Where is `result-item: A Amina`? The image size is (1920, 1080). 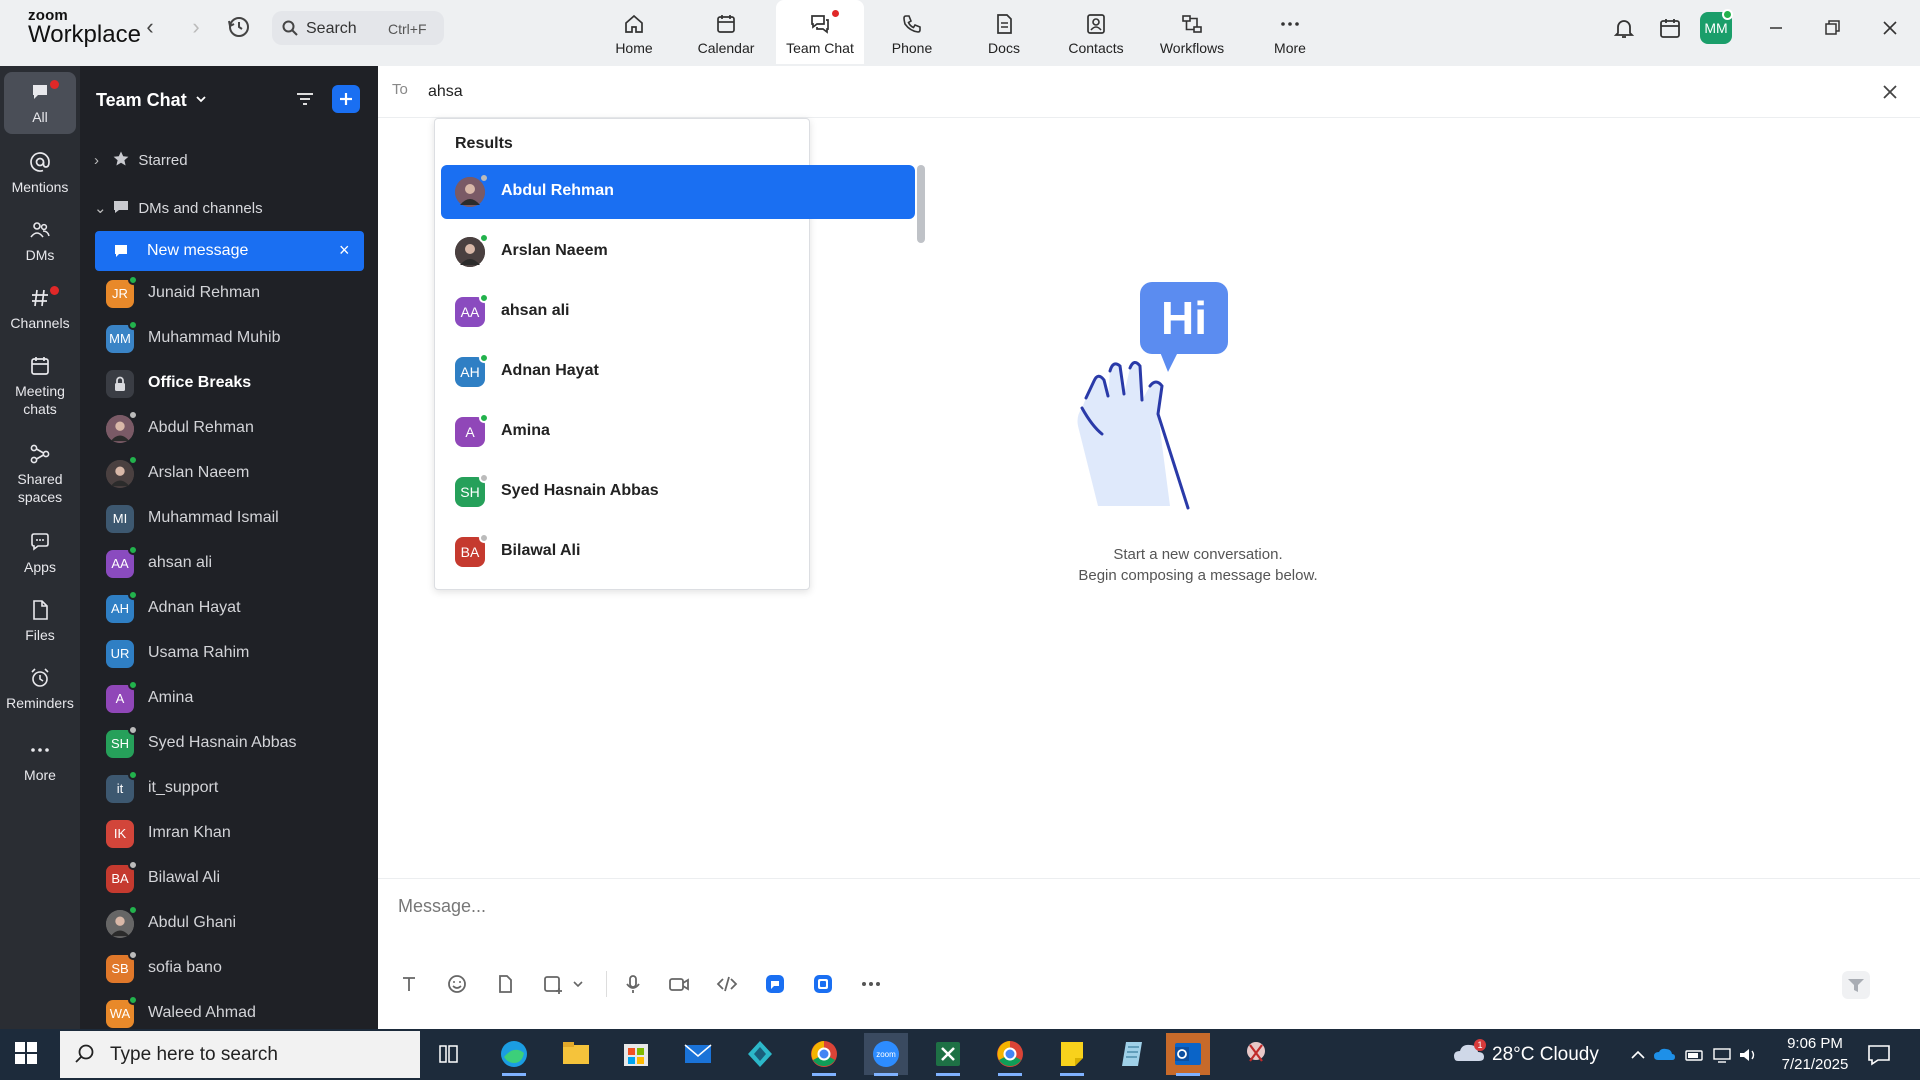
result-item: A Amina is located at coordinates (678, 432).